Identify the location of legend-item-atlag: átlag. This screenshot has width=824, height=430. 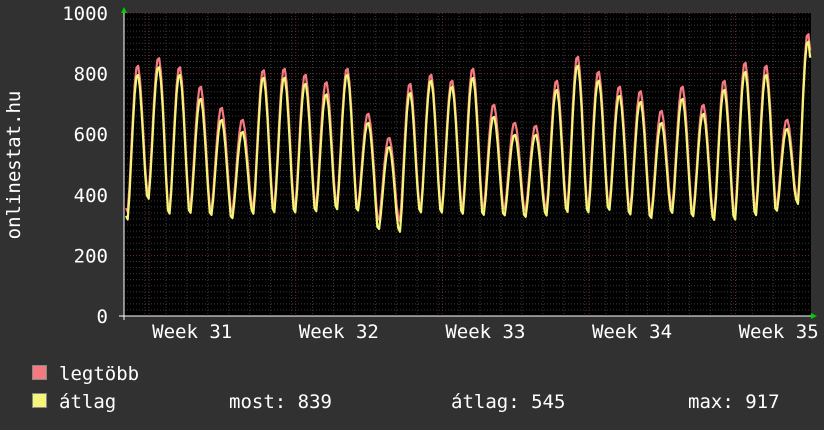
(74, 402).